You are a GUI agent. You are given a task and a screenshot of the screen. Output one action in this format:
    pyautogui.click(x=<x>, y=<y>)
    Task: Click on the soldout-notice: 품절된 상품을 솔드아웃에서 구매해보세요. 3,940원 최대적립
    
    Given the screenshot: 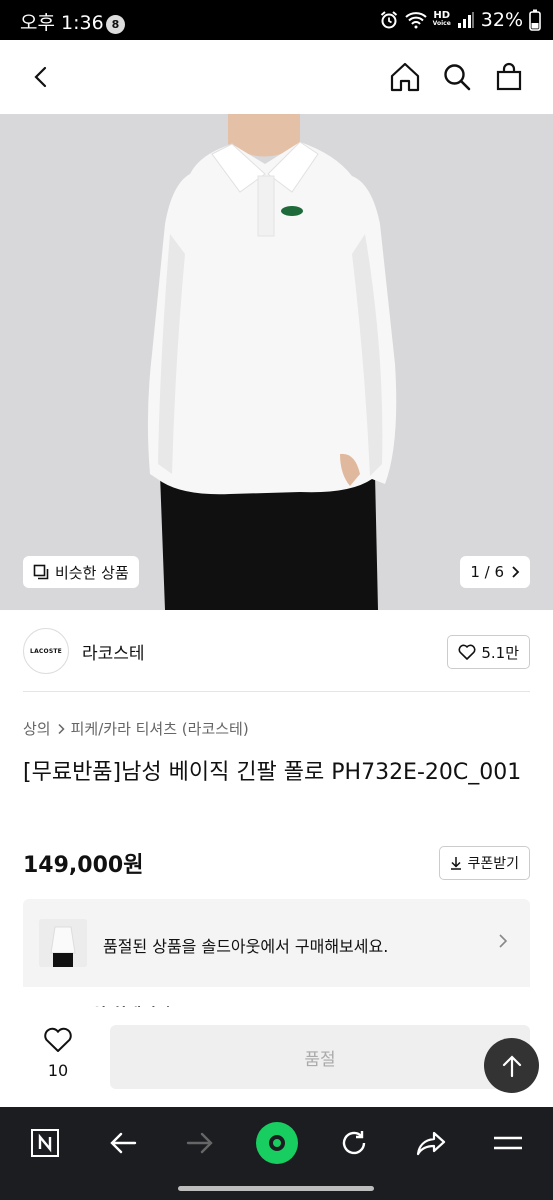 What is the action you would take?
    pyautogui.click(x=276, y=959)
    